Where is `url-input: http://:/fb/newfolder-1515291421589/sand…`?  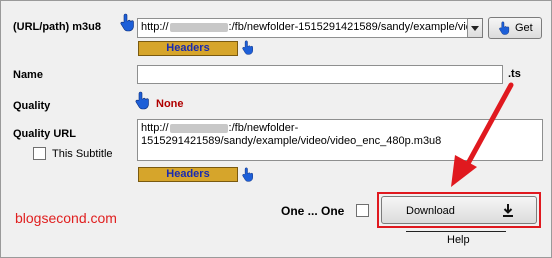 url-input: http://:/fb/newfolder-1515291421589/sand… is located at coordinates (310, 28).